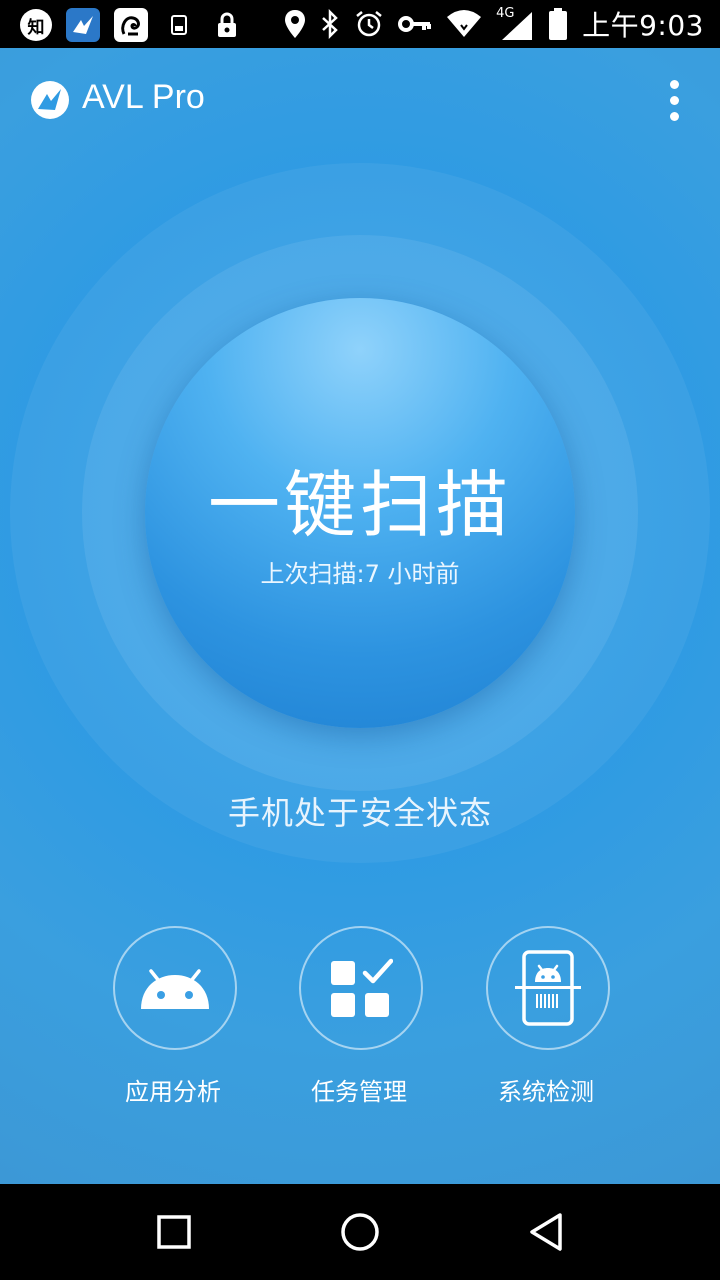 This screenshot has width=720, height=1280. I want to click on status-bar: 知 4G 上午9:03, so click(360, 24).